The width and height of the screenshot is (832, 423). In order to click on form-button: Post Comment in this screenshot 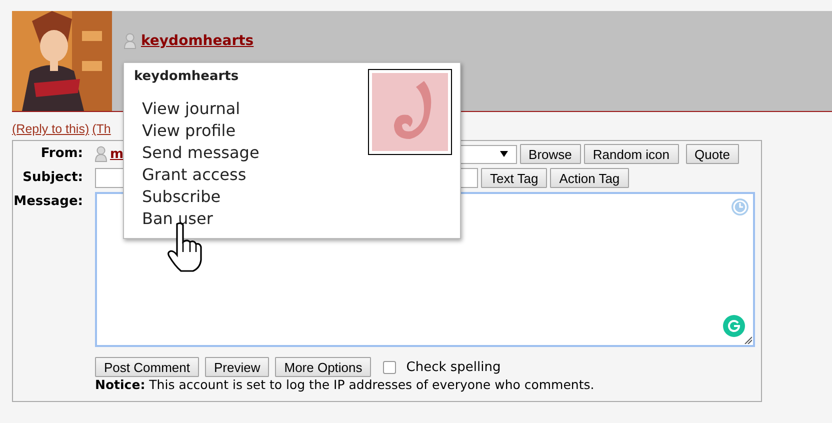, I will do `click(147, 367)`.